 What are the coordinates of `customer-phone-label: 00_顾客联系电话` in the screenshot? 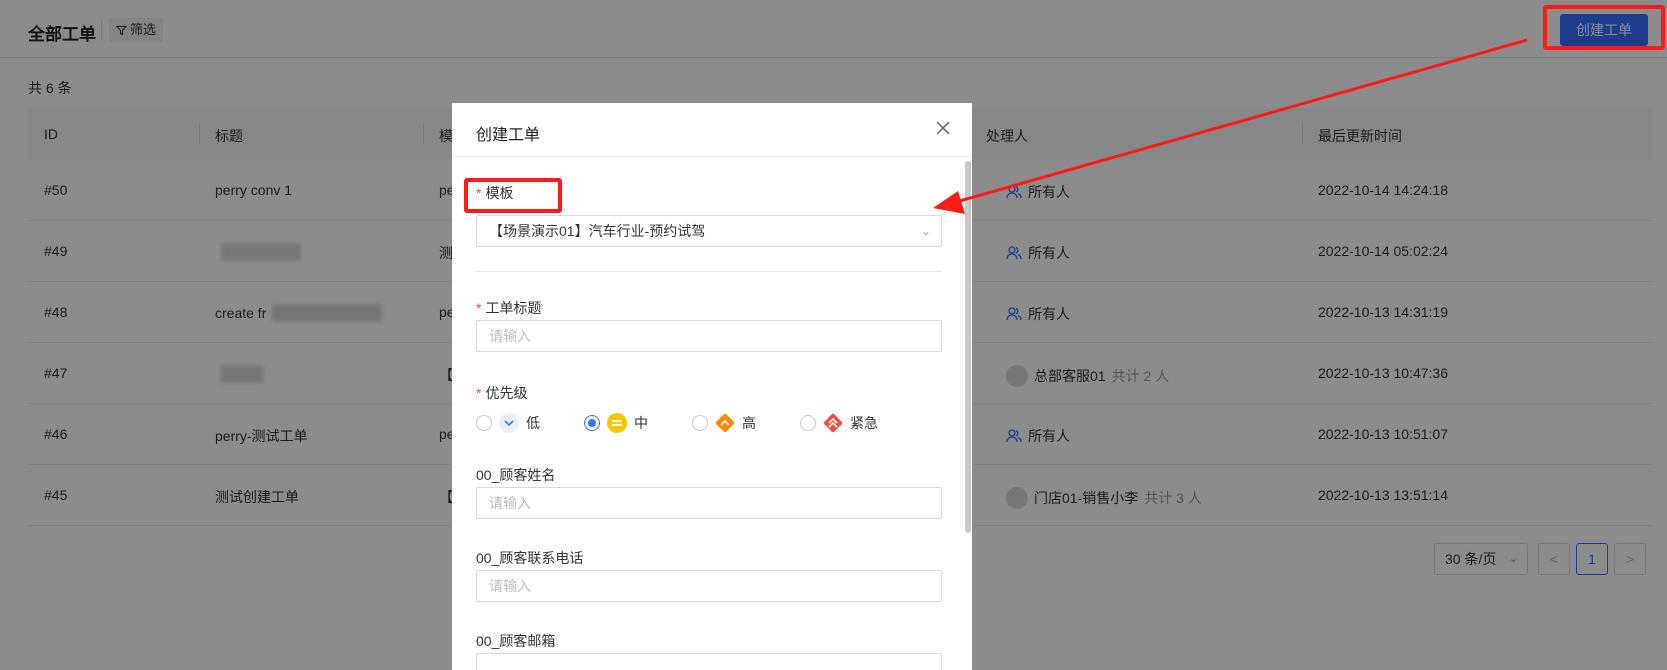 It's located at (530, 558).